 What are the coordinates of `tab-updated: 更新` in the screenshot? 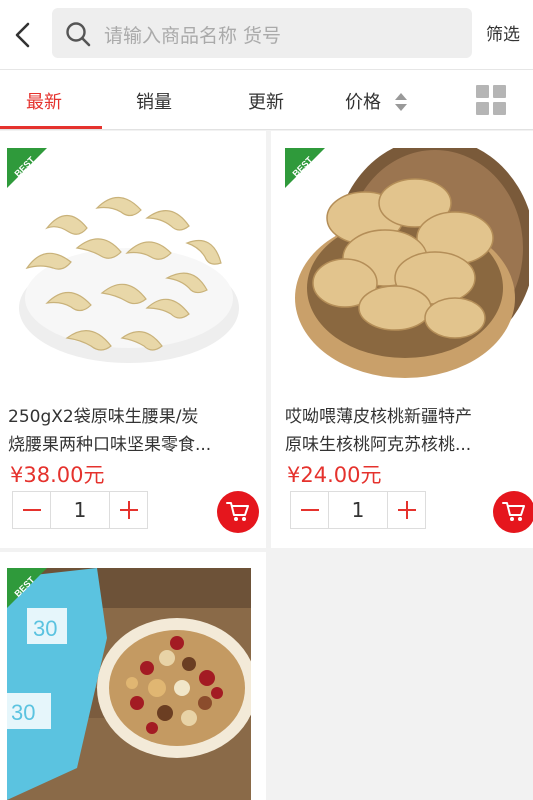 It's located at (266, 101).